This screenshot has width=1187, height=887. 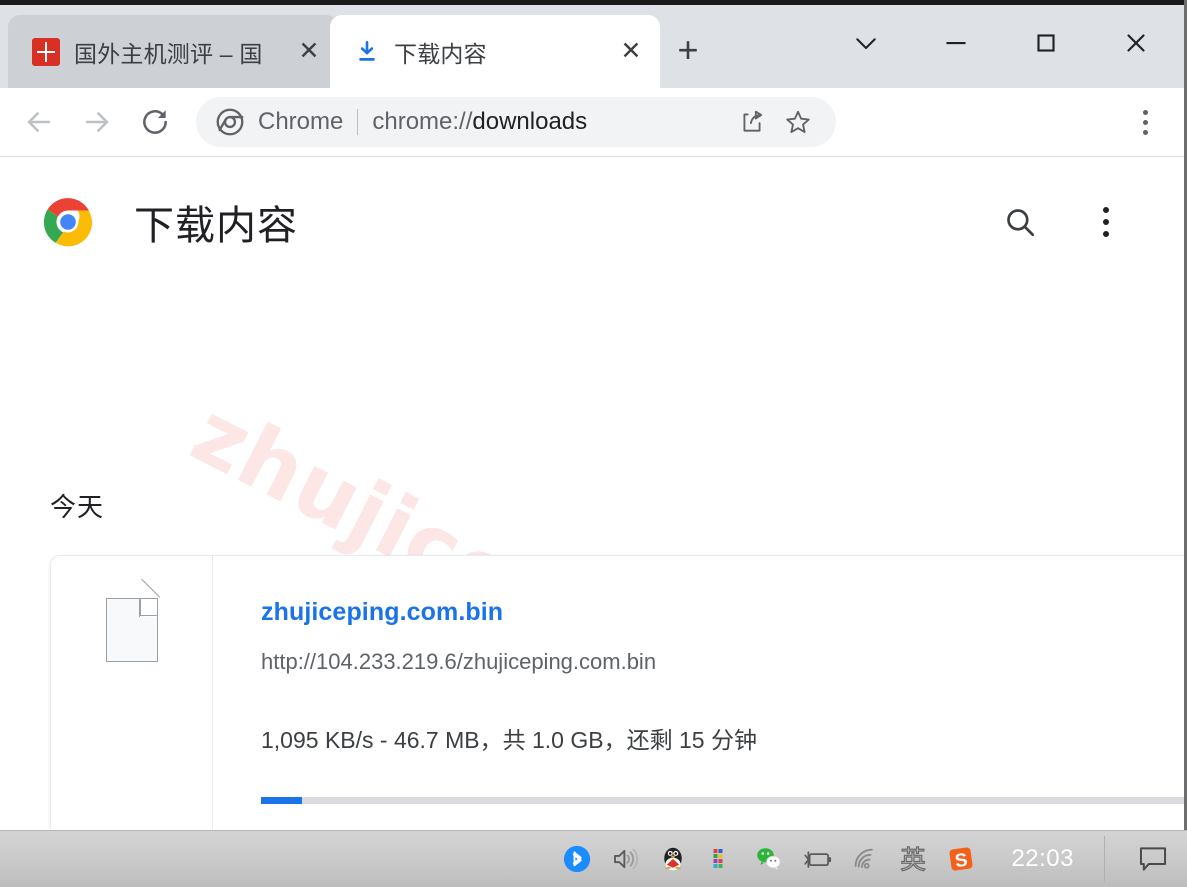 I want to click on download-status-text: 1,095 KB/s - 46.7 MB，共 1.0 GB，还剩 15 分钟, so click(x=509, y=740).